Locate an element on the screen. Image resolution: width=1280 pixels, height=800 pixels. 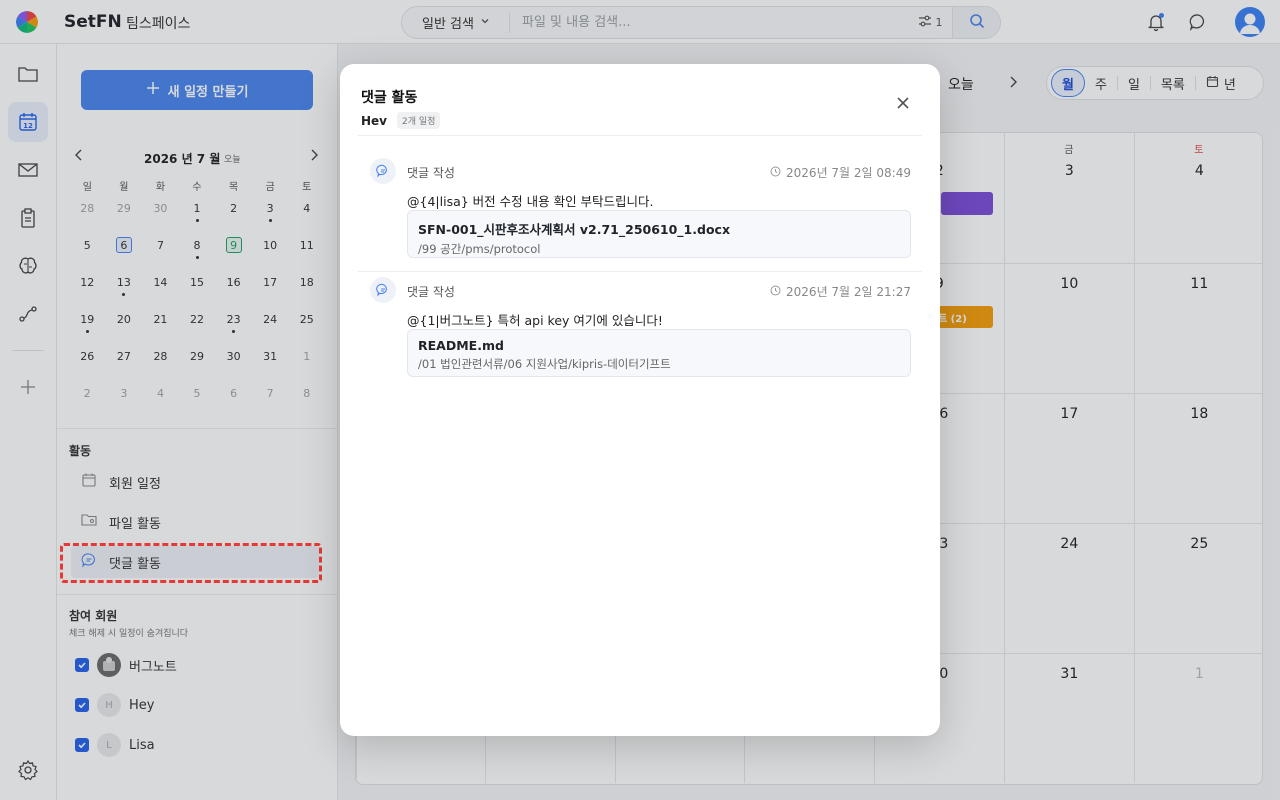
modal-user: Hev is located at coordinates (374, 120).